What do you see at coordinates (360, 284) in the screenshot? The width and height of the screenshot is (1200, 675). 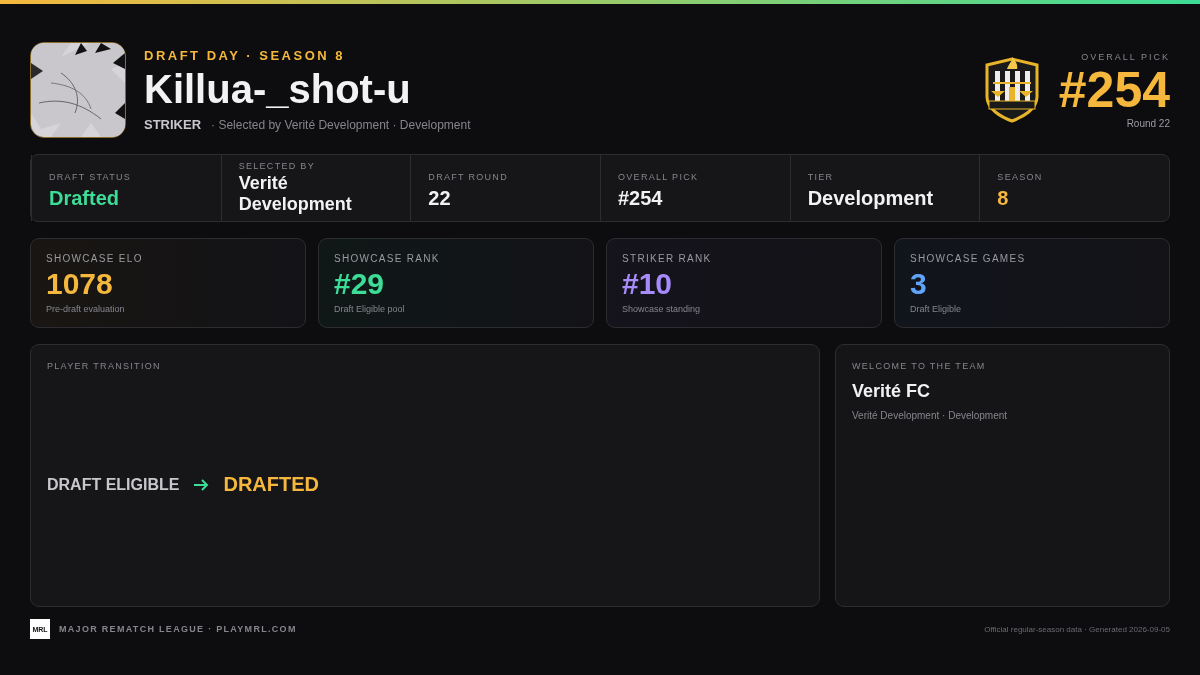 I see `stat-value: #29` at bounding box center [360, 284].